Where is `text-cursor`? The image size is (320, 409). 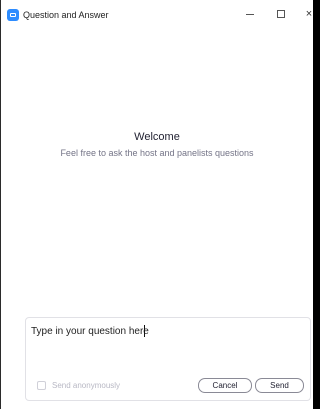
text-cursor is located at coordinates (144, 331).